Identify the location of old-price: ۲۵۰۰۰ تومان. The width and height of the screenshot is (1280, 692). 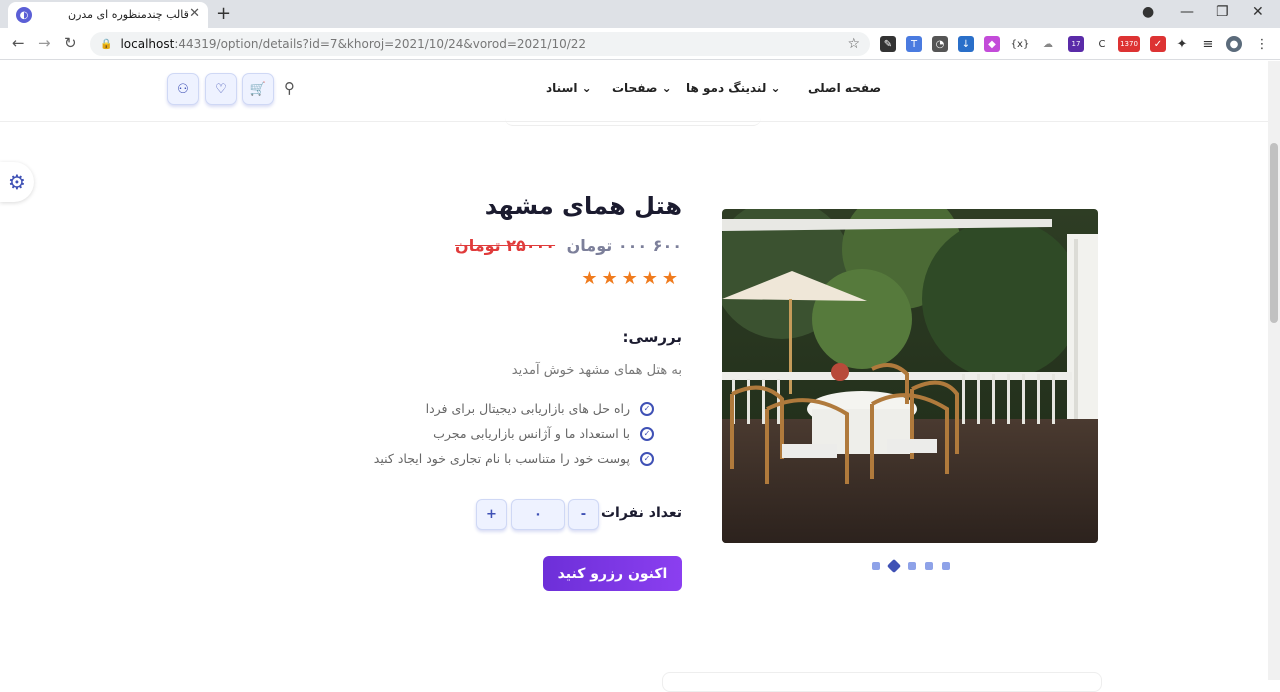
(505, 245).